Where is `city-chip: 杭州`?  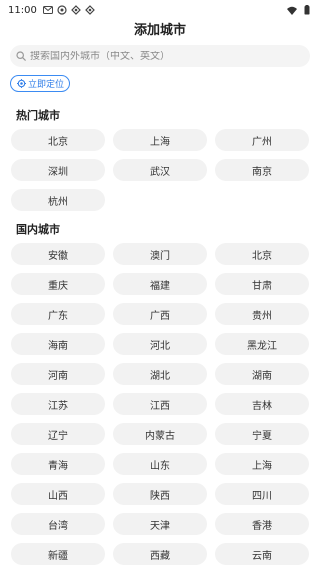
city-chip: 杭州 is located at coordinates (58, 200).